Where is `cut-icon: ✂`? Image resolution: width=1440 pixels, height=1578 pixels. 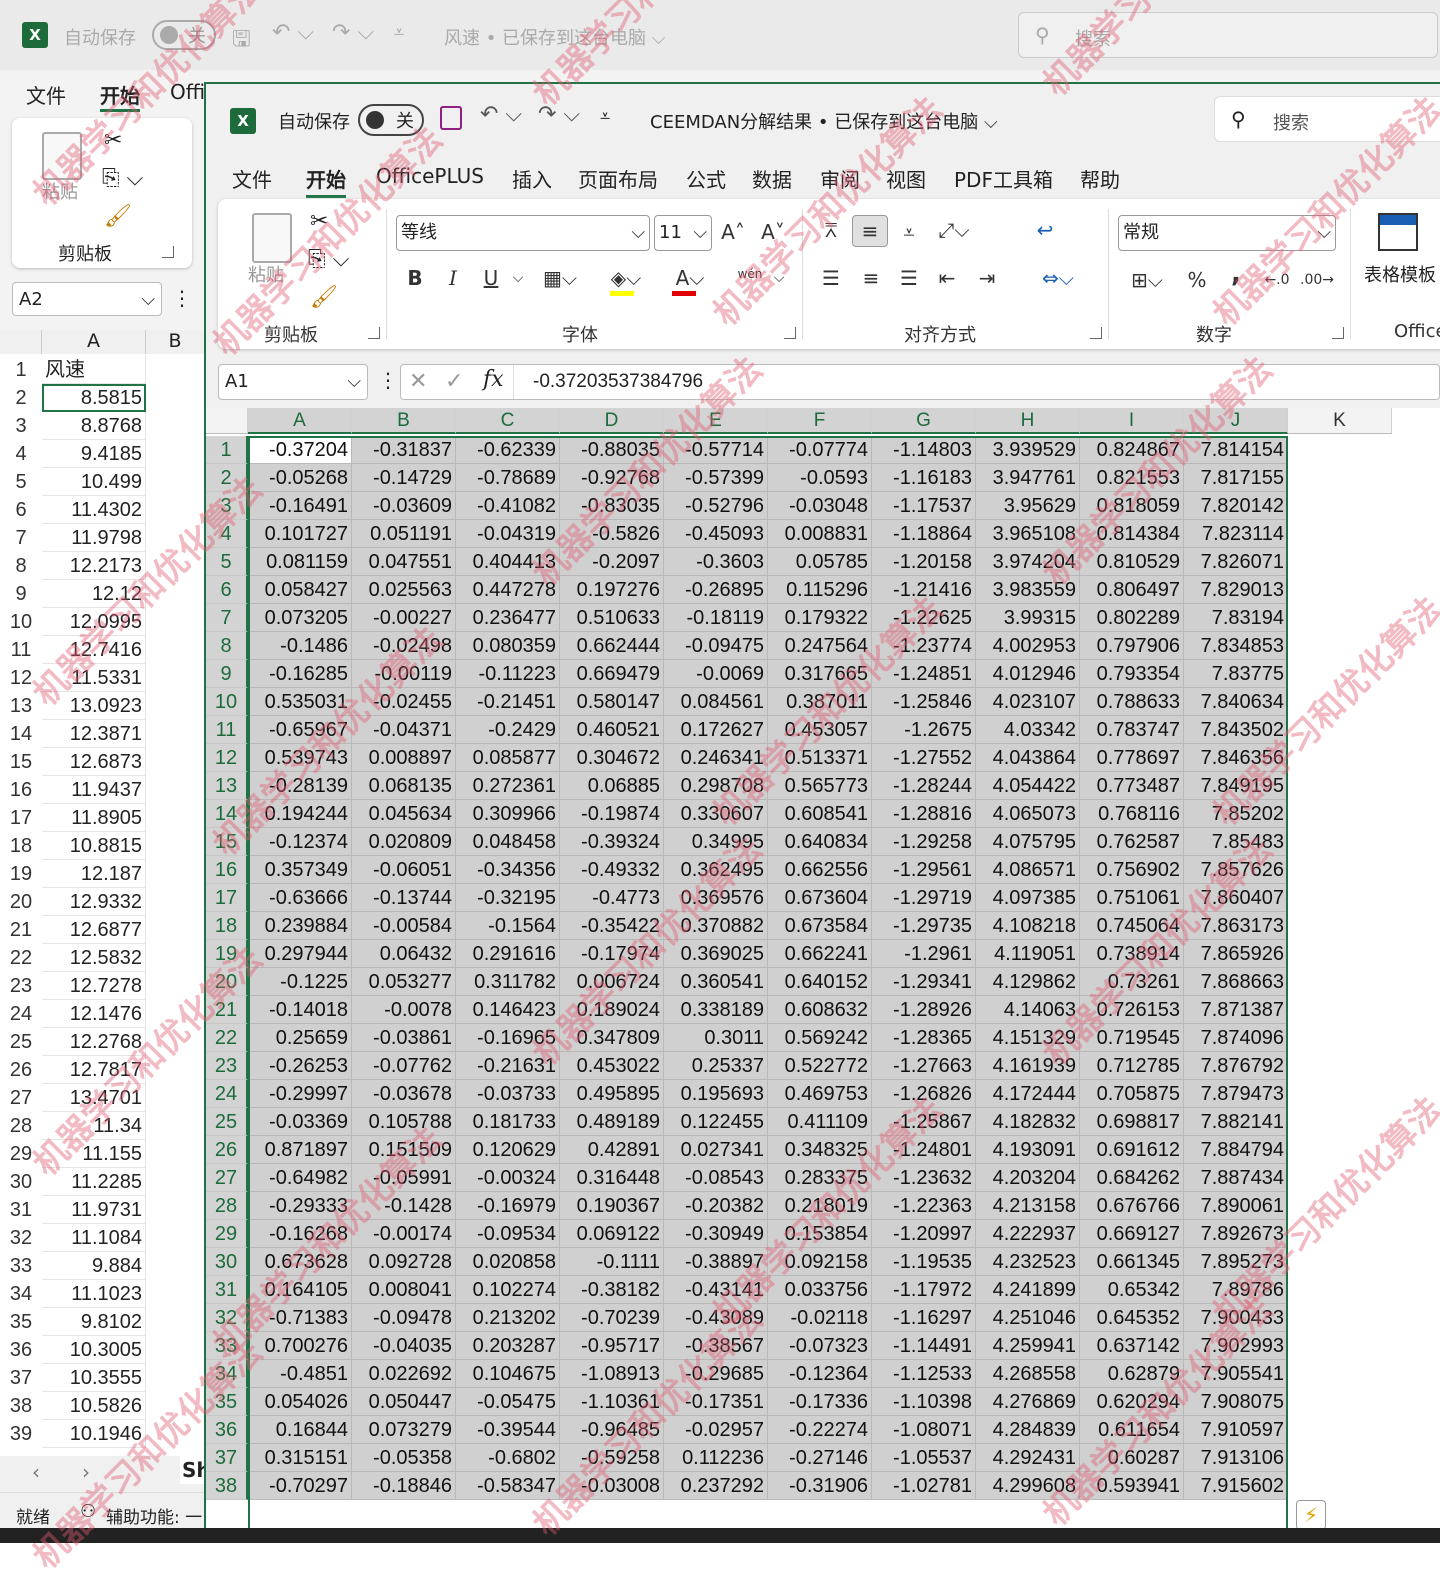 cut-icon: ✂ is located at coordinates (319, 221).